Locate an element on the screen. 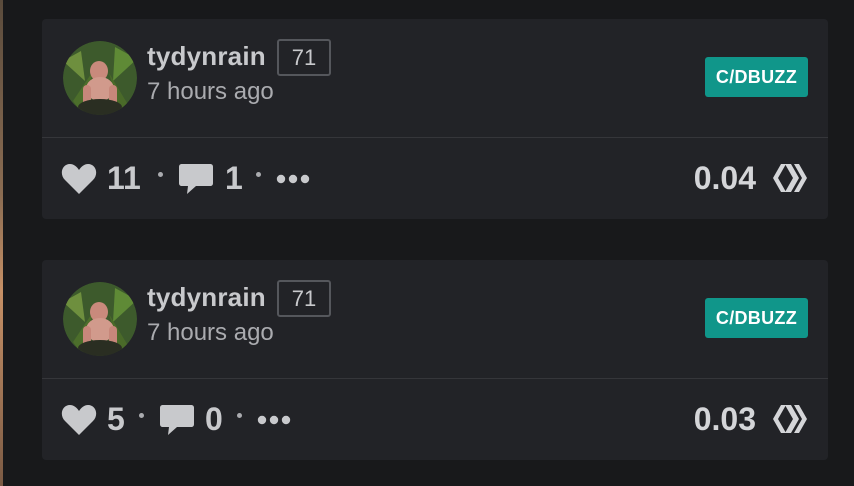 This screenshot has width=854, height=486. payout-value: 0.04 is located at coordinates (725, 178).